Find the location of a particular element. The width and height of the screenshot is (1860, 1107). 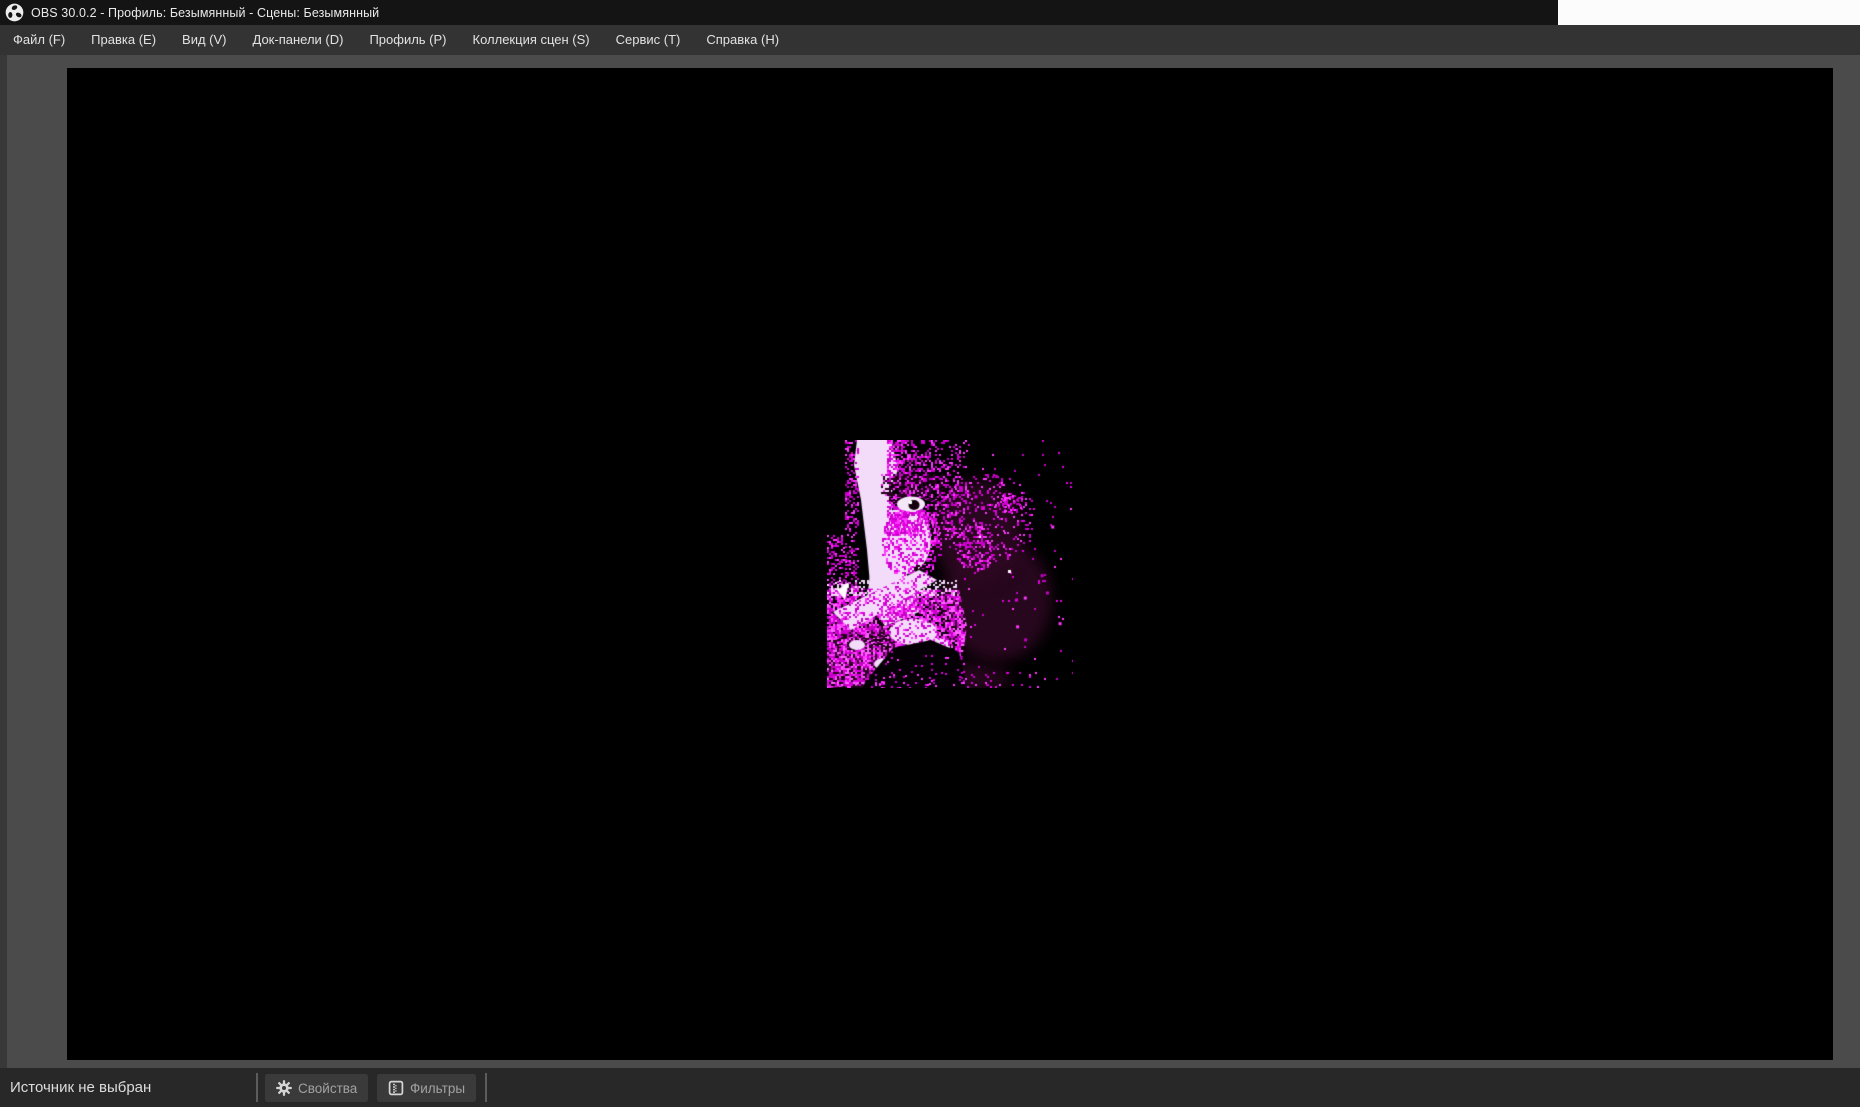

filters-button: Фильтры is located at coordinates (427, 1088).